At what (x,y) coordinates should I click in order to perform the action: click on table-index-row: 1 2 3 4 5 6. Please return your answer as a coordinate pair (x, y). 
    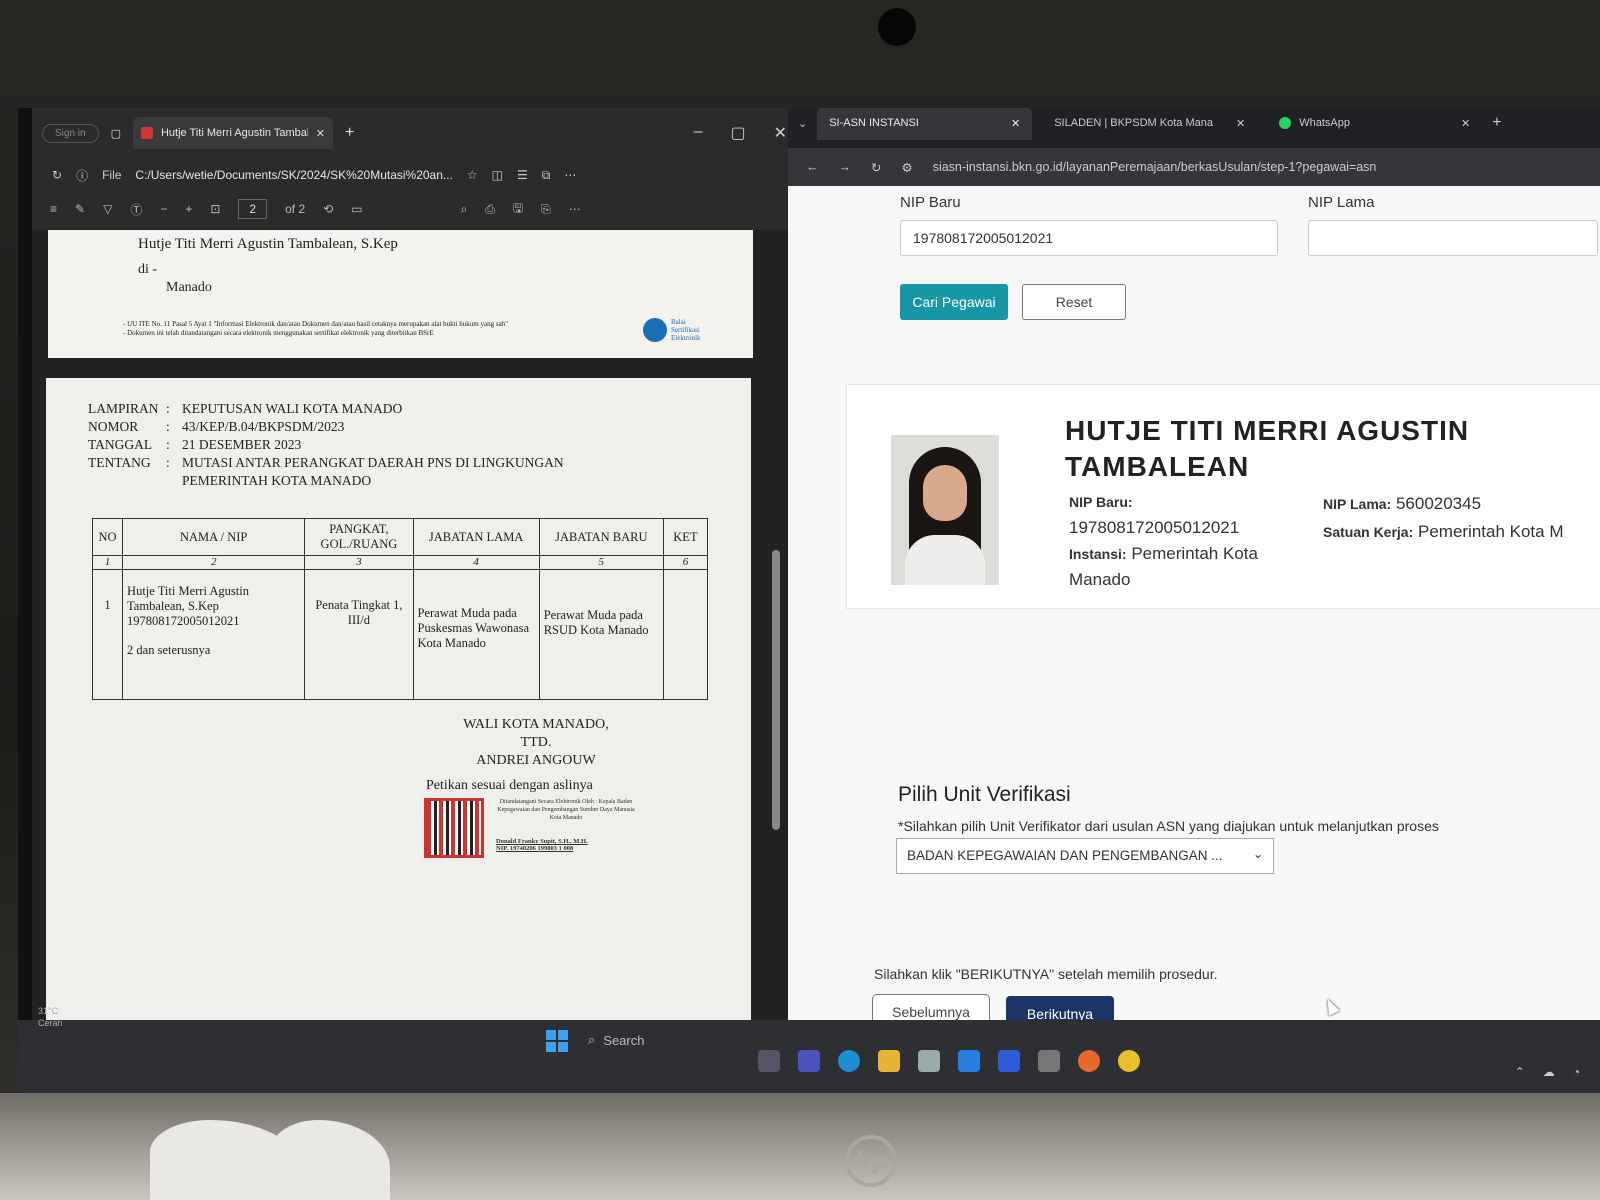
    Looking at the image, I should click on (400, 562).